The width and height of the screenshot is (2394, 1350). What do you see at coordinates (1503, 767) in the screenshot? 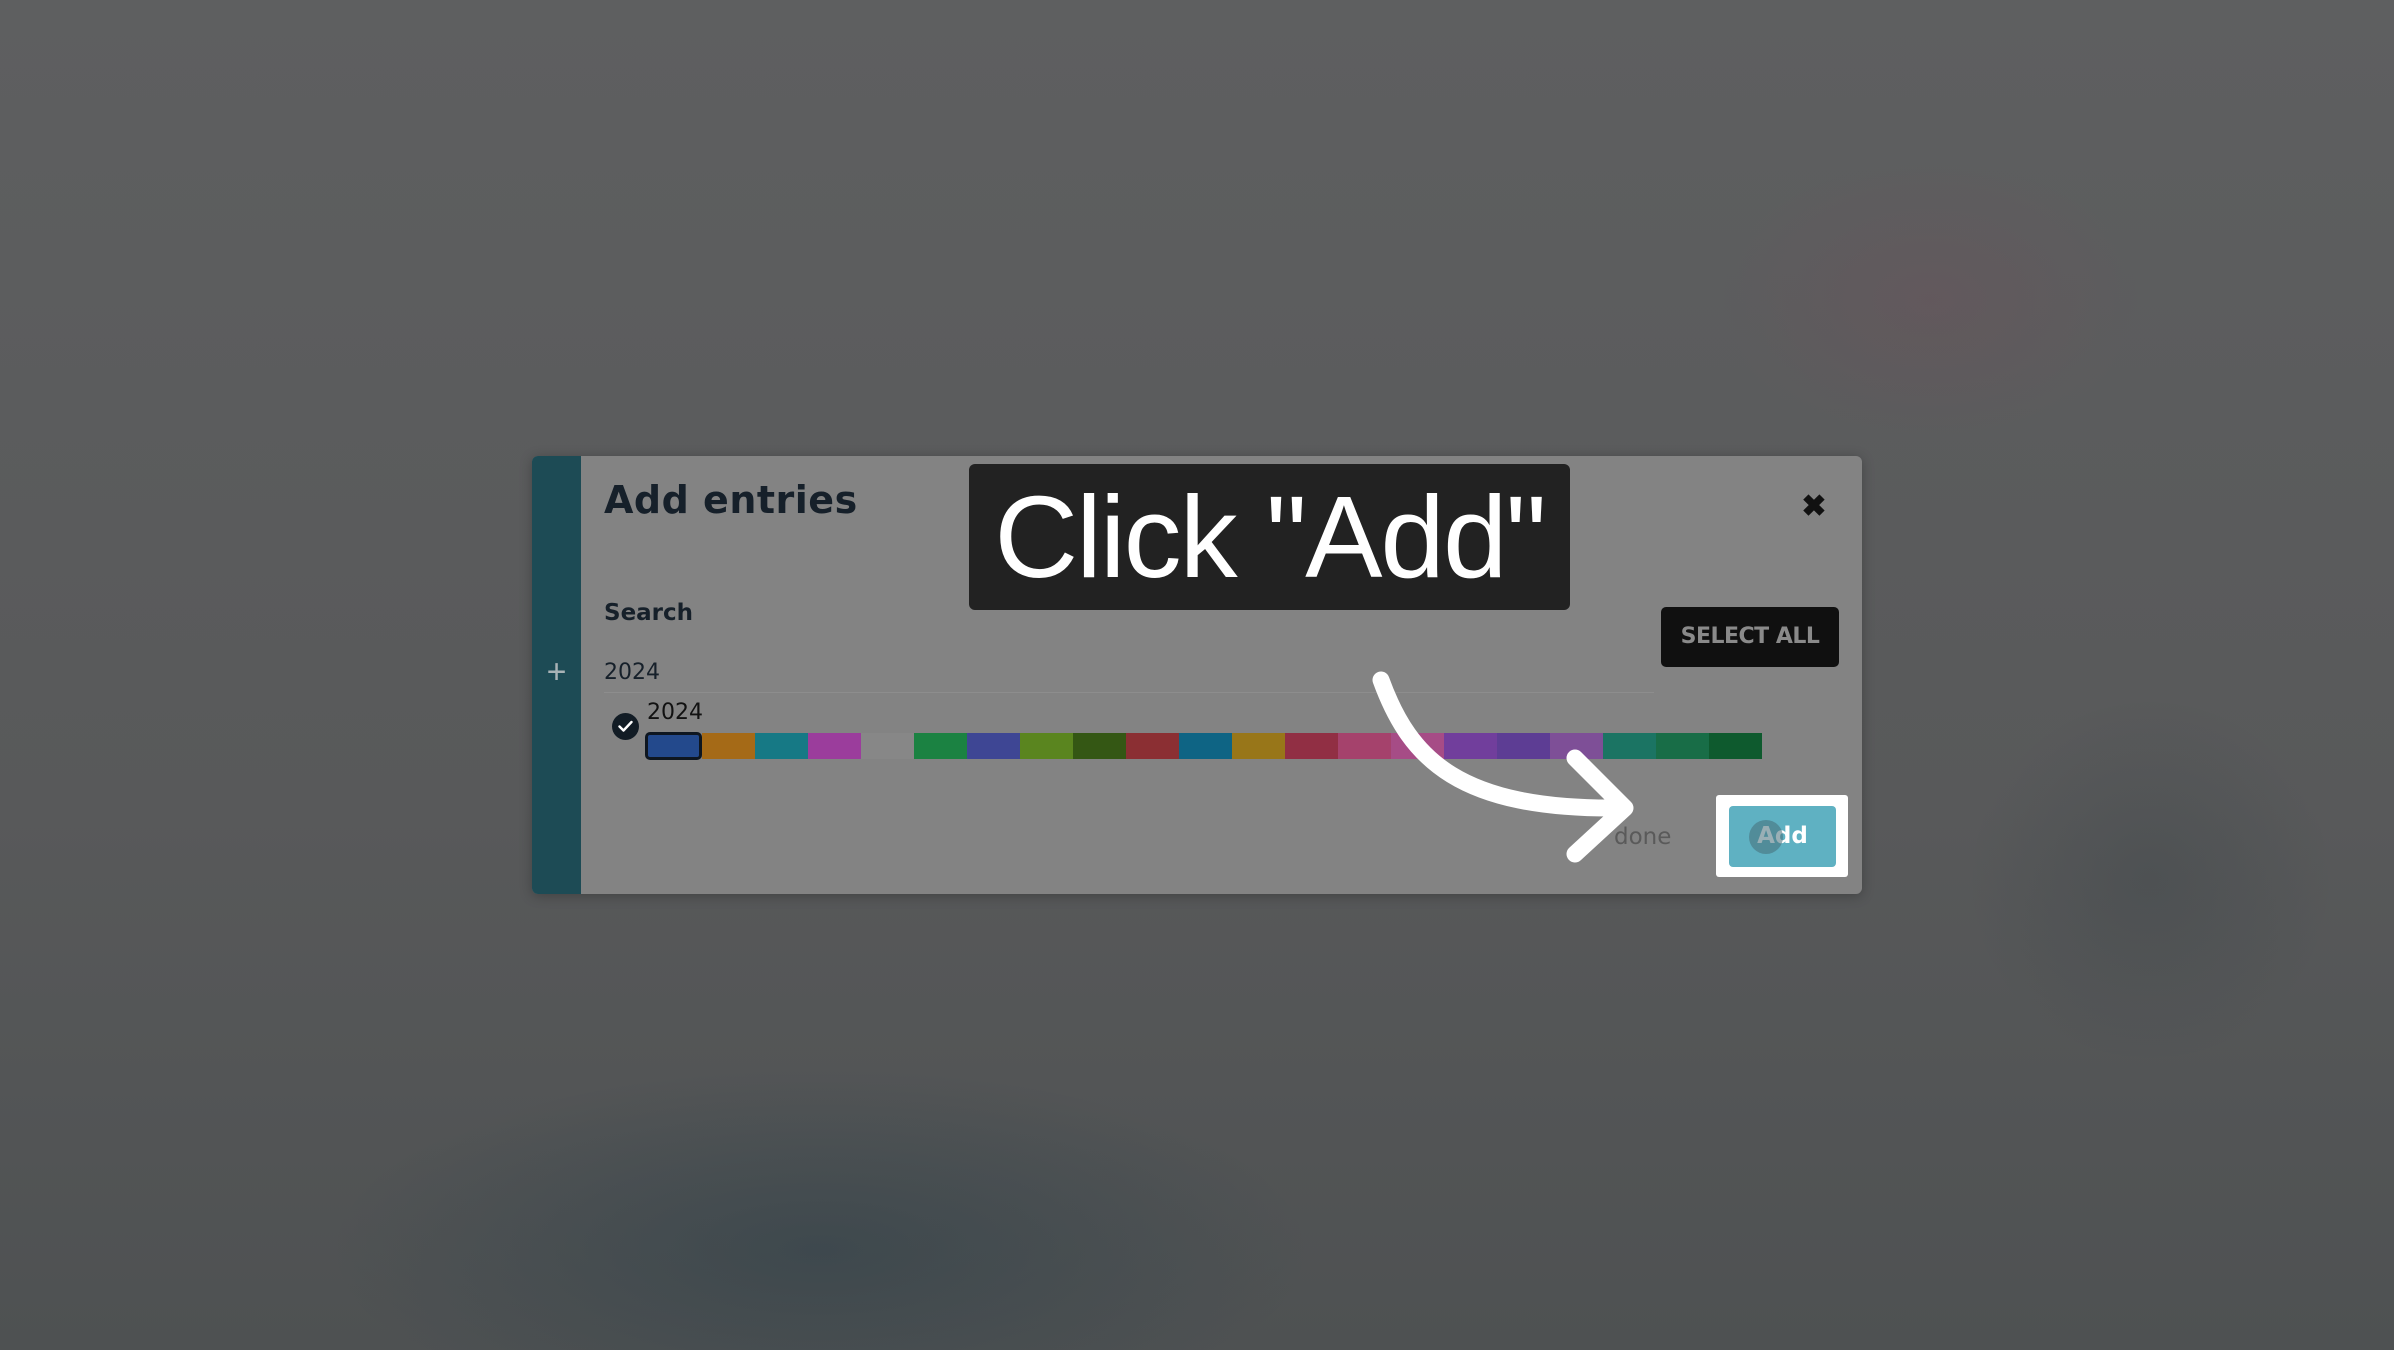
I see `curved-arrow-icon` at bounding box center [1503, 767].